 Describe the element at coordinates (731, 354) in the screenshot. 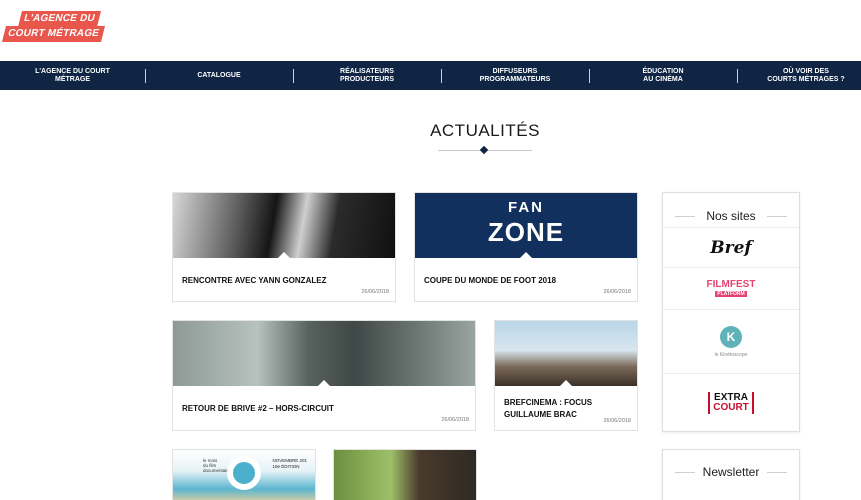

I see `kinetoscope-label: le Kinétoscope` at that location.